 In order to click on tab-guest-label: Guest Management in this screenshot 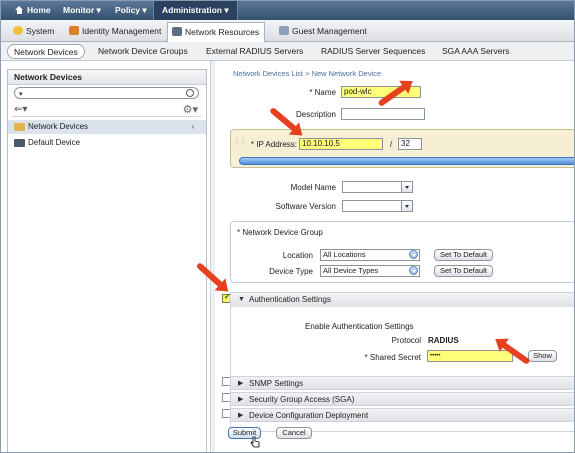, I will do `click(329, 31)`.